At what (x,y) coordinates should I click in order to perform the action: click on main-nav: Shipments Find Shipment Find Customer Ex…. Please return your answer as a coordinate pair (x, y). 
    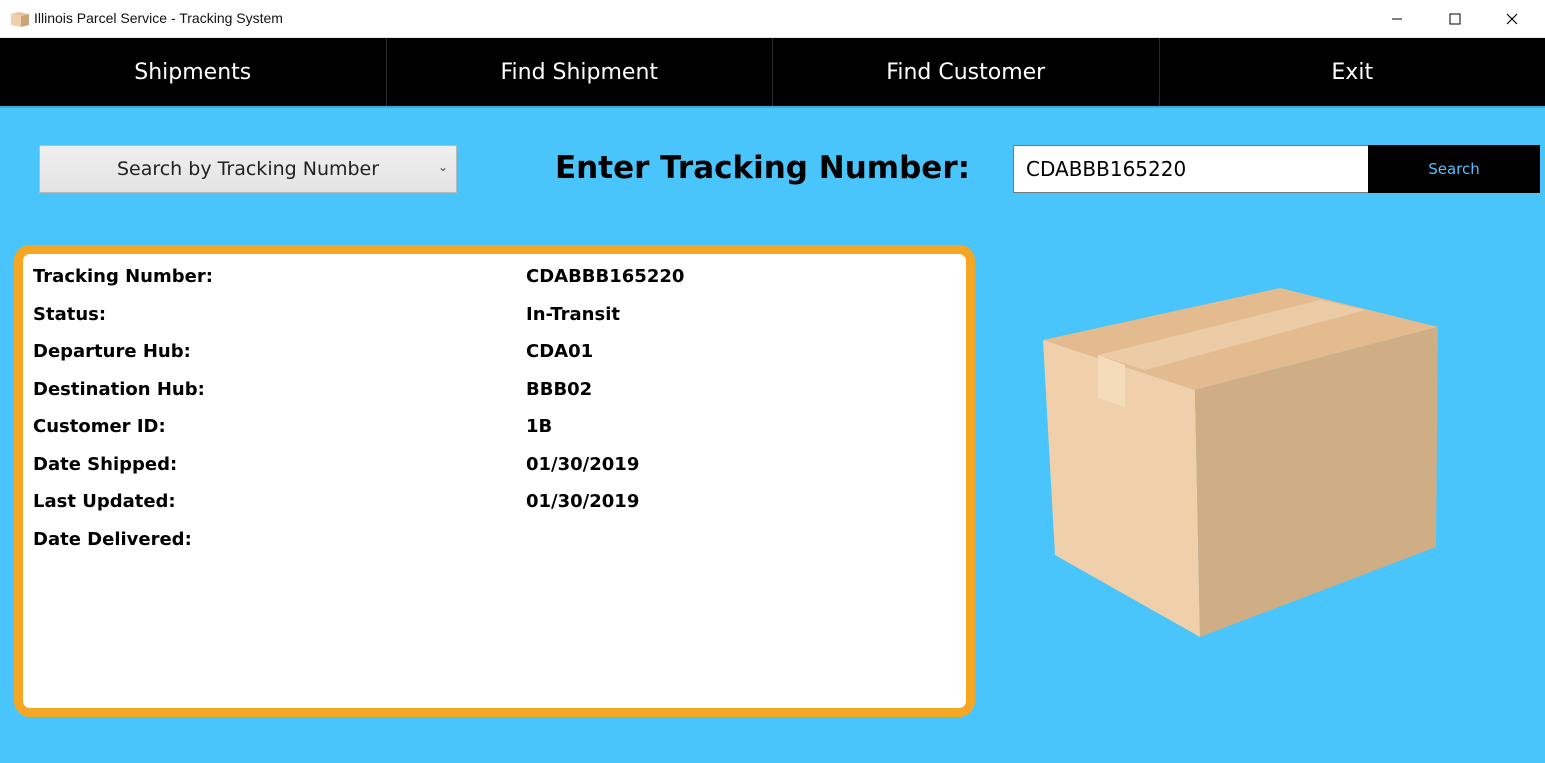
    Looking at the image, I should click on (772, 72).